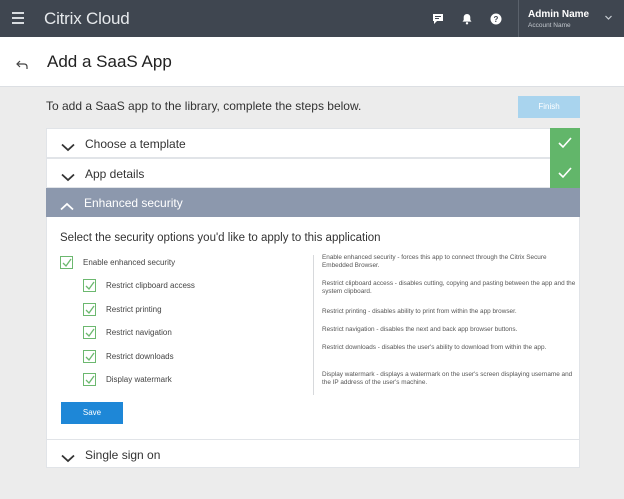  What do you see at coordinates (438, 18) in the screenshot?
I see `chat-icon` at bounding box center [438, 18].